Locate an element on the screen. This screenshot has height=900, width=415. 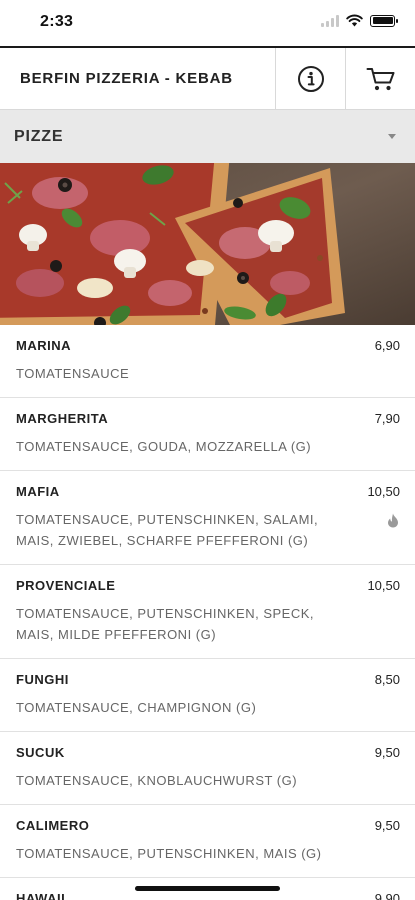
shopping-cart-icon is located at coordinates (380, 78).